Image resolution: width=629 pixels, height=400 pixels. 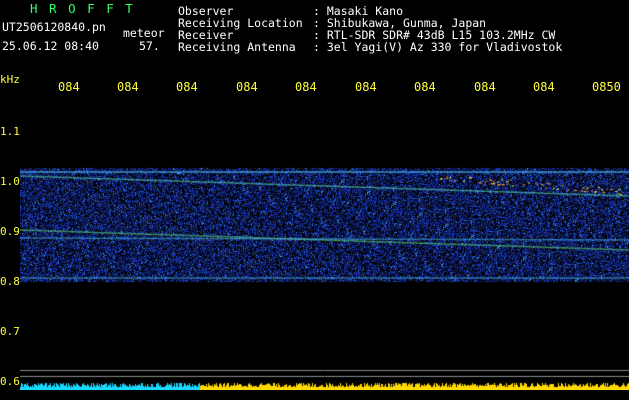 What do you see at coordinates (438, 47) in the screenshot?
I see `antenna-value: : 3el Yagi(V) Az 330 for Vladivostok` at bounding box center [438, 47].